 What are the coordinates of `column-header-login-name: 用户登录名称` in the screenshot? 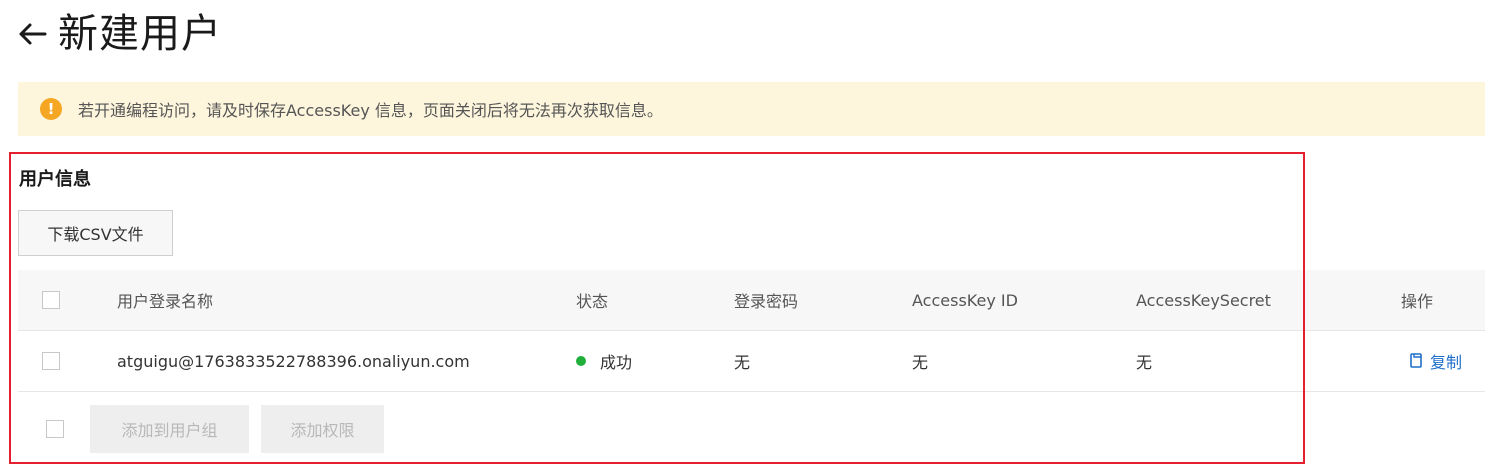 It's located at (165, 301).